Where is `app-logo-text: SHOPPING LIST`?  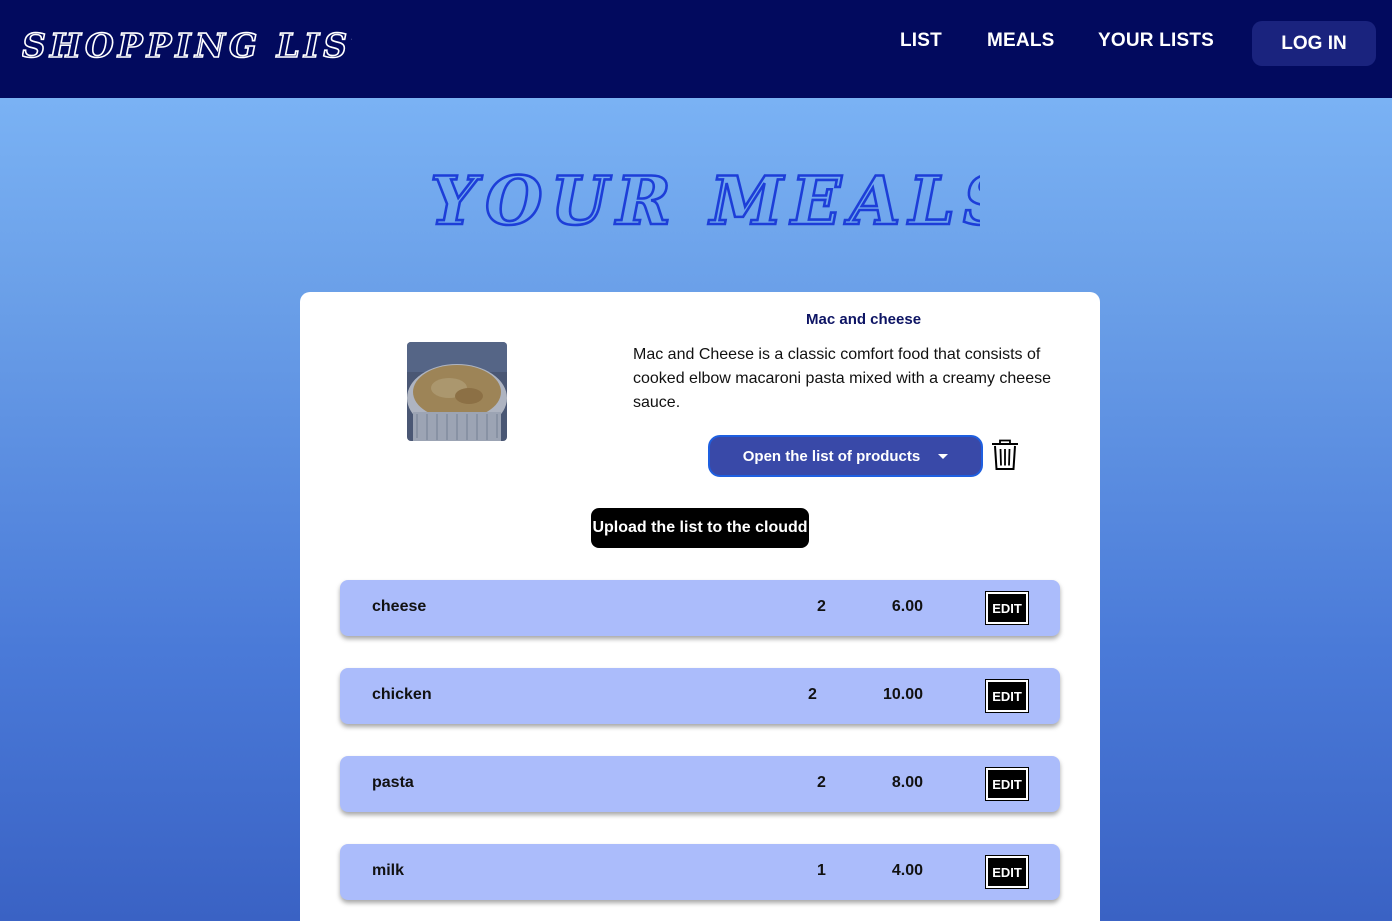
app-logo-text: SHOPPING LIST is located at coordinates (187, 45).